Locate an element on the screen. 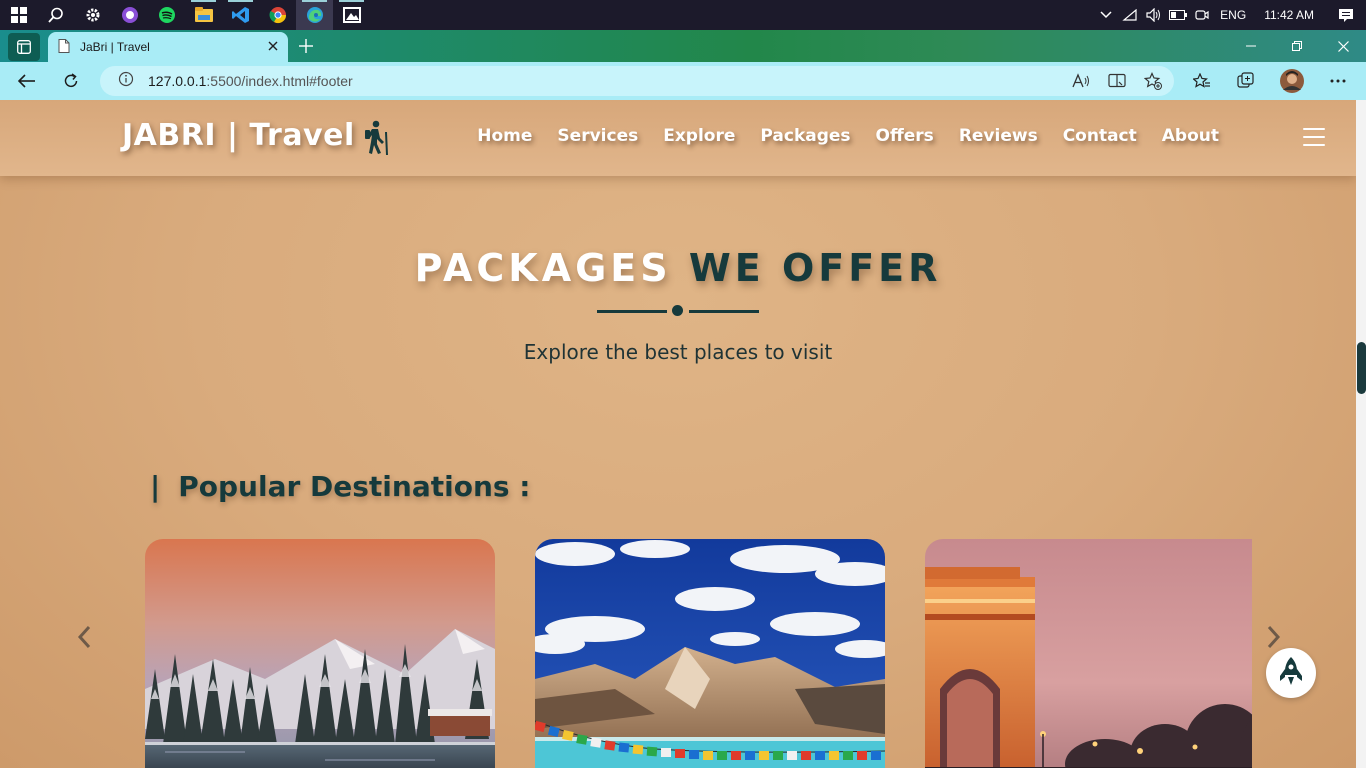 Image resolution: width=1366 pixels, height=768 pixels. browser-tab: JaBri | Travel is located at coordinates (168, 47).